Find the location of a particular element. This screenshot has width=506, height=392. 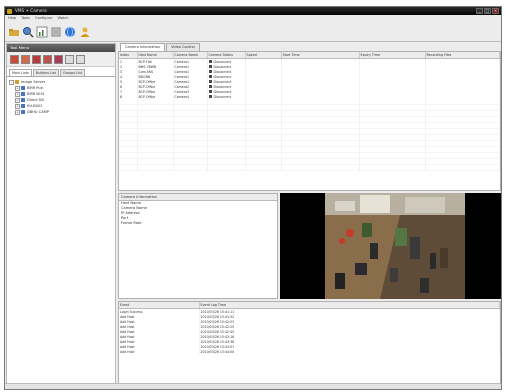

title-bar: VMS + Camera _ □ × is located at coordinates (253, 11).